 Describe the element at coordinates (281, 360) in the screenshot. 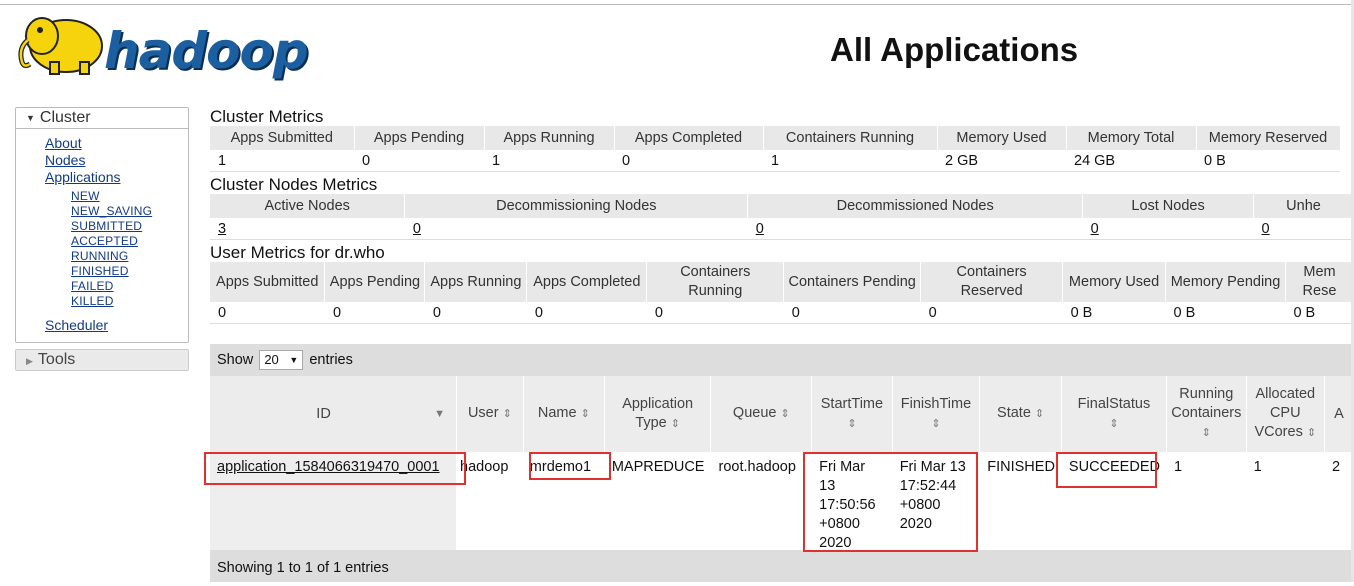

I see `page-size-select: 20 ▼` at that location.